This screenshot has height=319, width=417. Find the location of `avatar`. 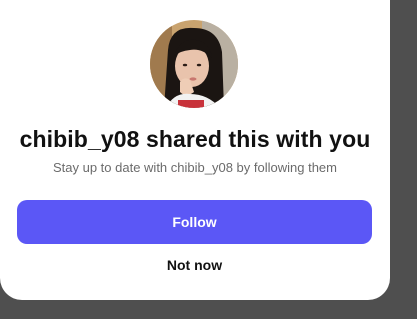

avatar is located at coordinates (194, 64).